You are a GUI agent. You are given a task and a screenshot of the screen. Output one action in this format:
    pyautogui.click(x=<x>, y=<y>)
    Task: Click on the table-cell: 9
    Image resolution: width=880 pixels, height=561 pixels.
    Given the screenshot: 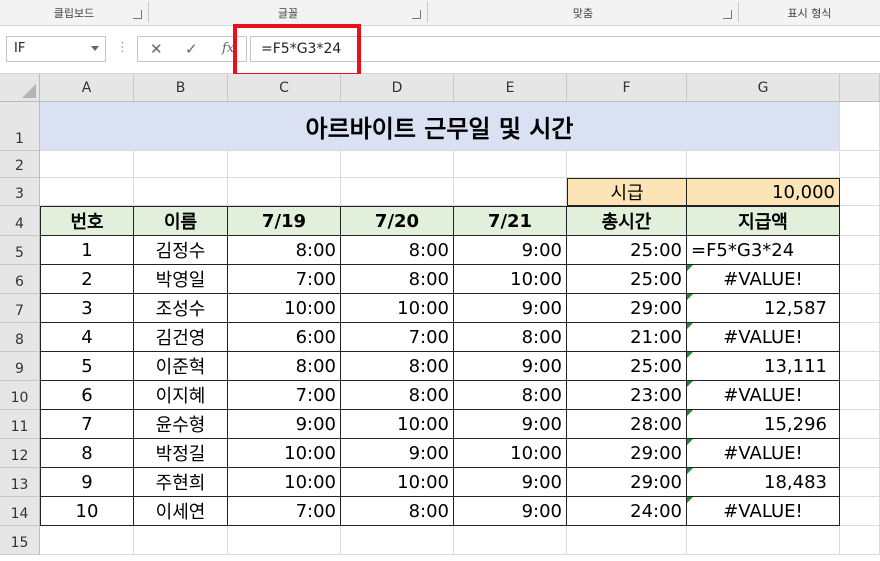 What is the action you would take?
    pyautogui.click(x=87, y=482)
    